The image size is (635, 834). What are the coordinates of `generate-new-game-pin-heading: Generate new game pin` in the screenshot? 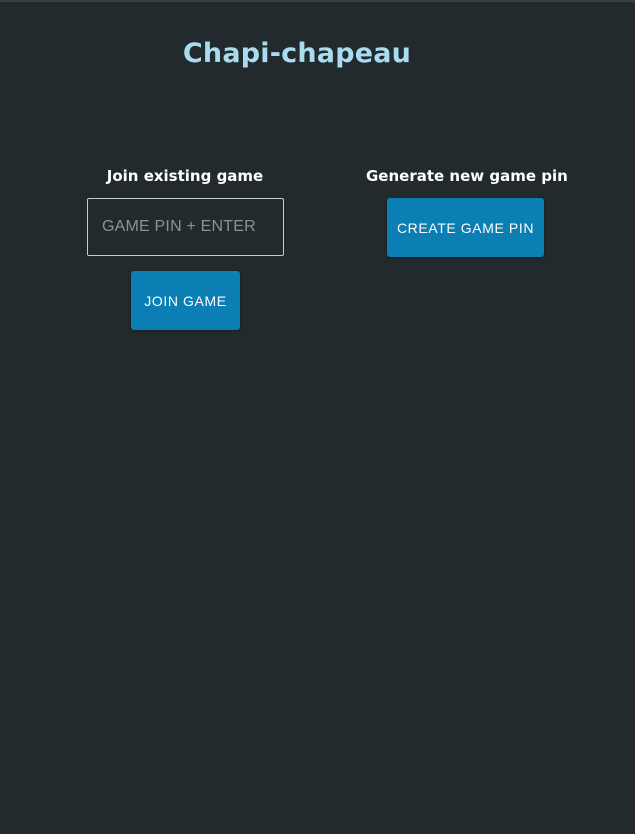 It's located at (467, 176).